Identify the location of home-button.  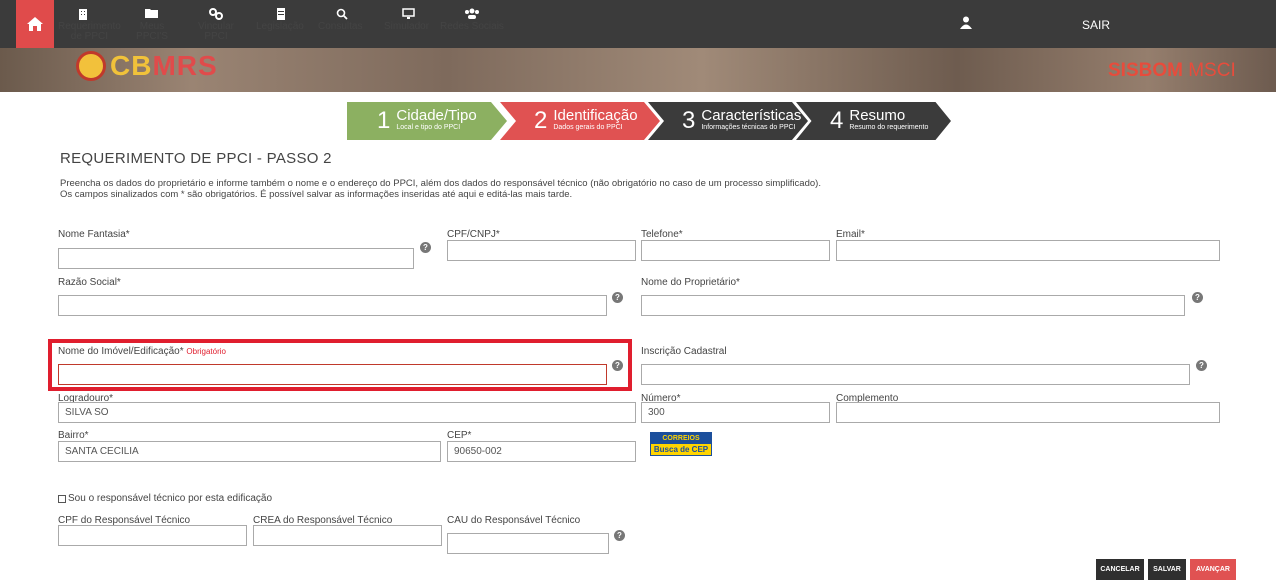
(35, 24).